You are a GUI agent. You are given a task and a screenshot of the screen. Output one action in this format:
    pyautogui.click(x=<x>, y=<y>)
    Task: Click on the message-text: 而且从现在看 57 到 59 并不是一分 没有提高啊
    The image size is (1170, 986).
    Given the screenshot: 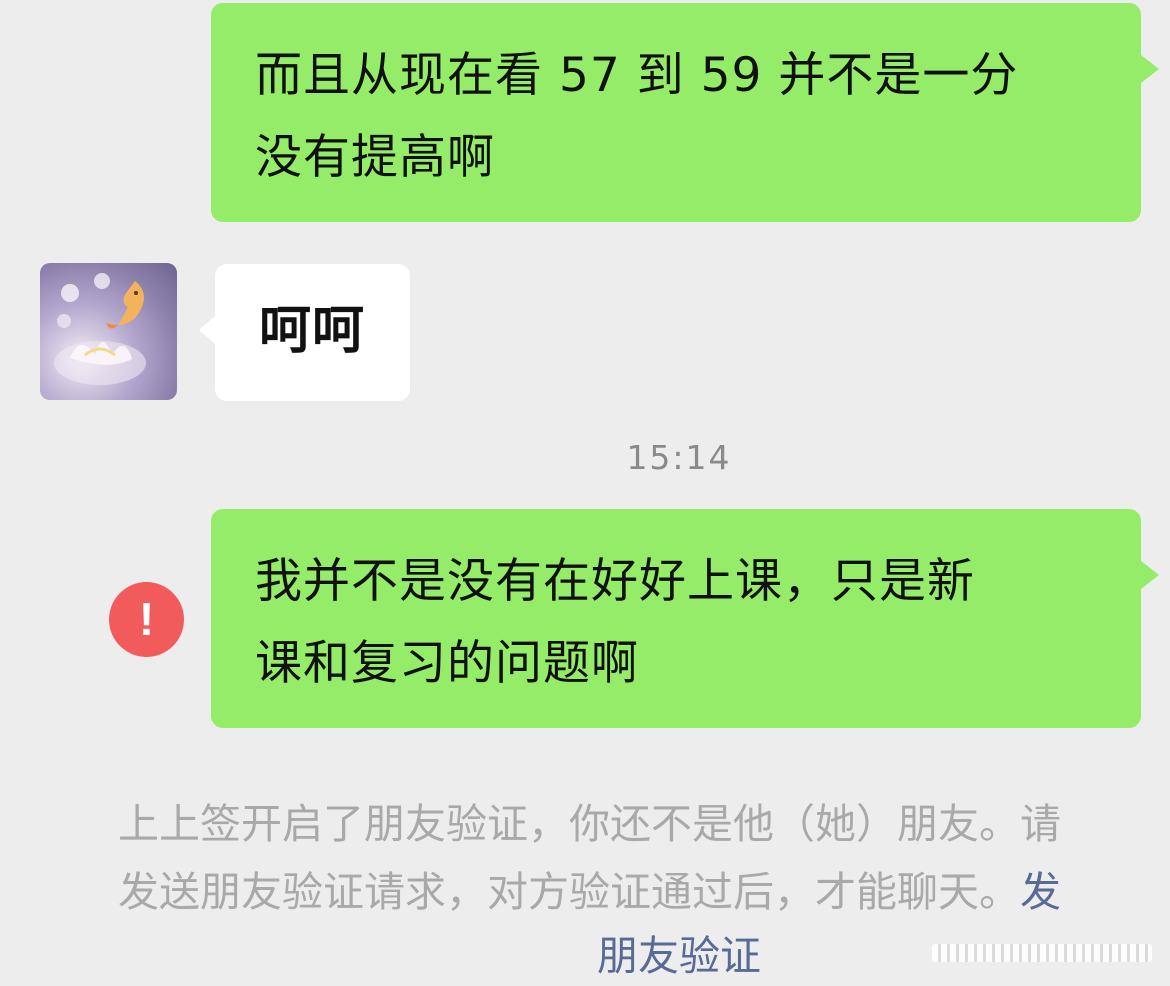 What is the action you would take?
    pyautogui.click(x=637, y=116)
    